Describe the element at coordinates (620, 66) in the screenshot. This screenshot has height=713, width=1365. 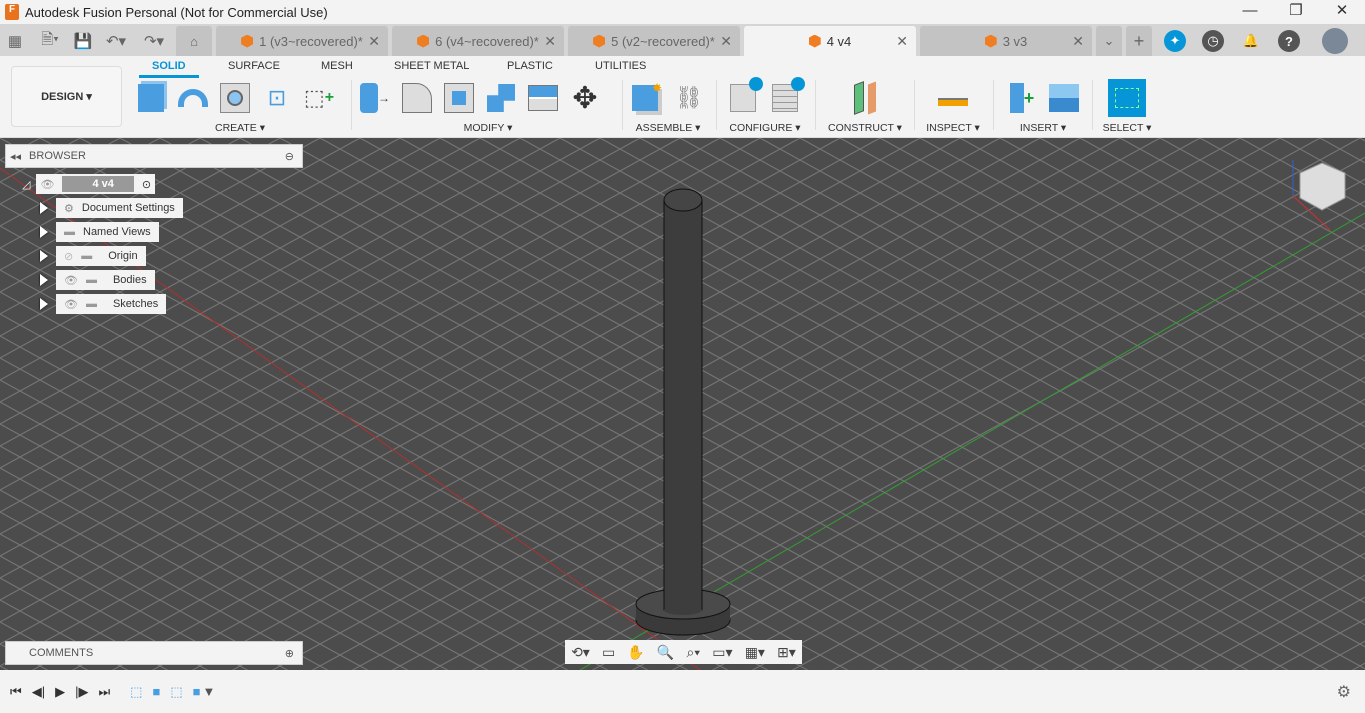
I see `tab-utilities: UTILITIES` at that location.